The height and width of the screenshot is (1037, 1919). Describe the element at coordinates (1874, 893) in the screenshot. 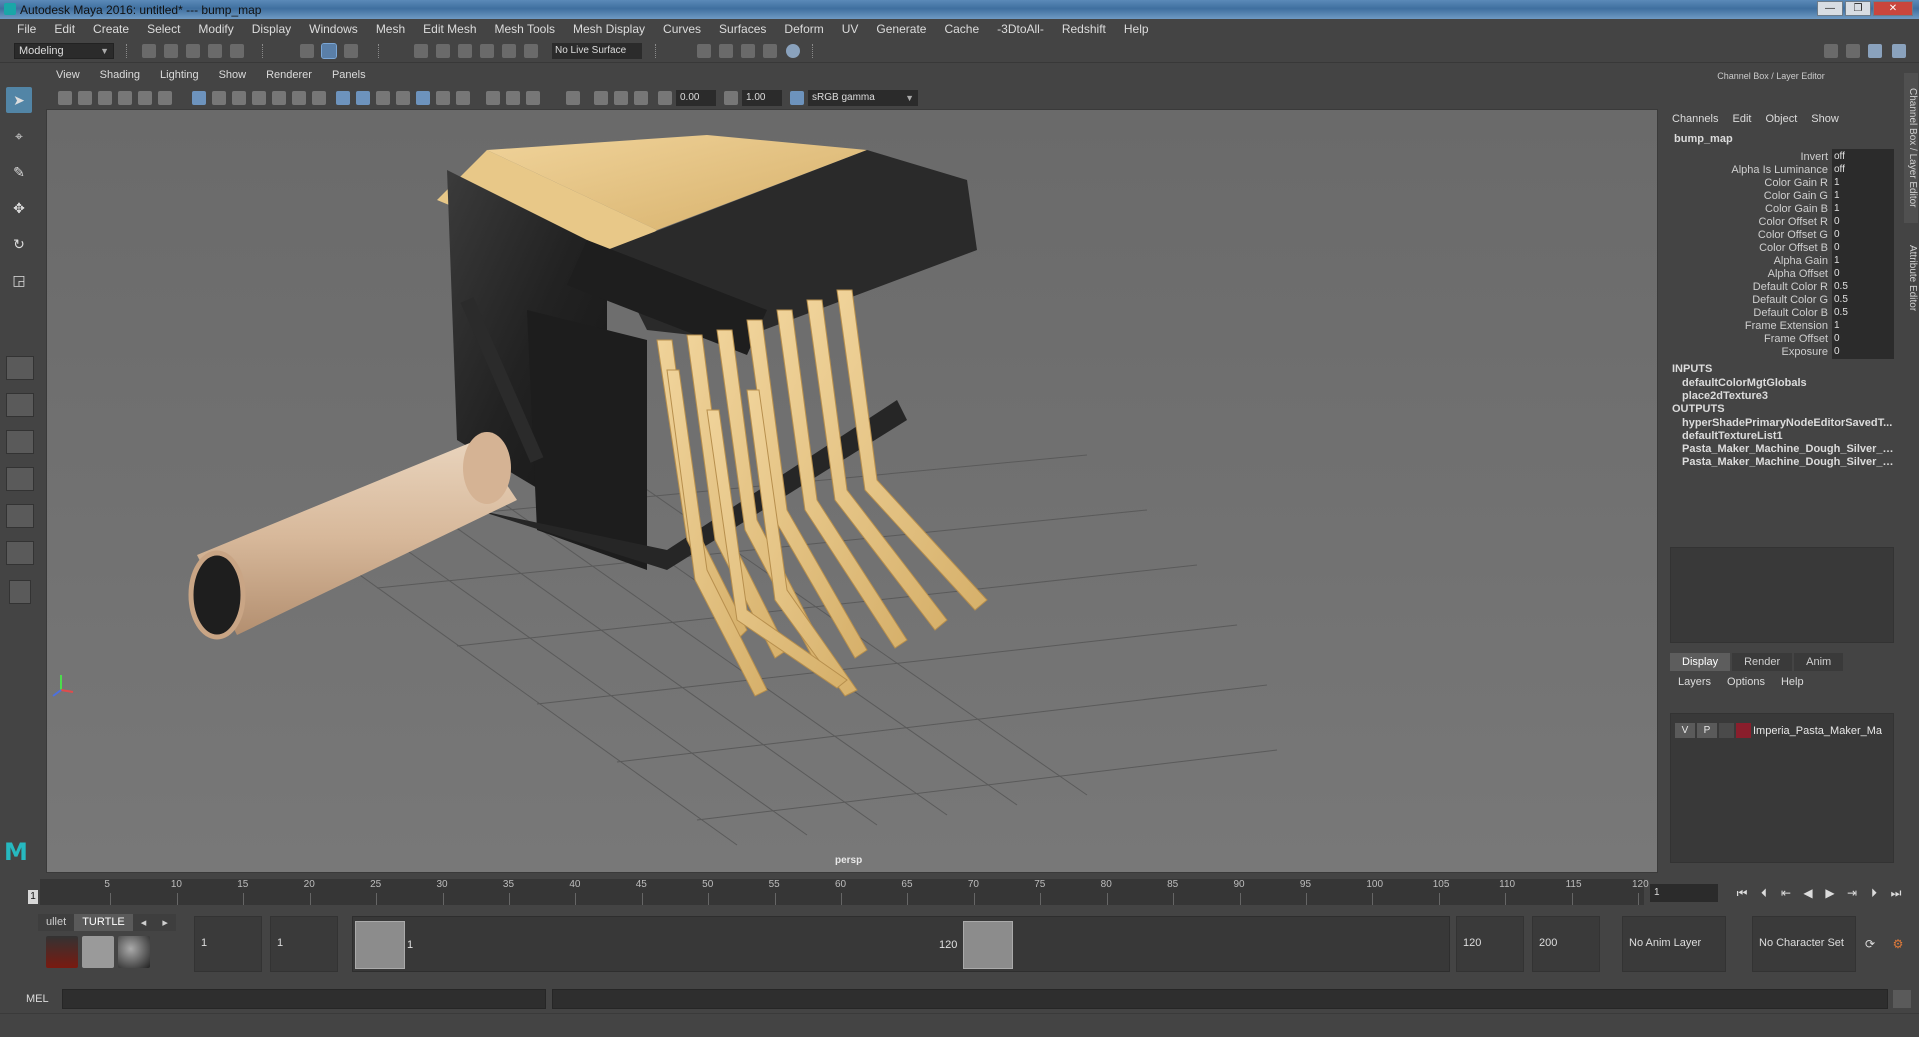

I see `step-forward-frame-icon: ⏵` at that location.